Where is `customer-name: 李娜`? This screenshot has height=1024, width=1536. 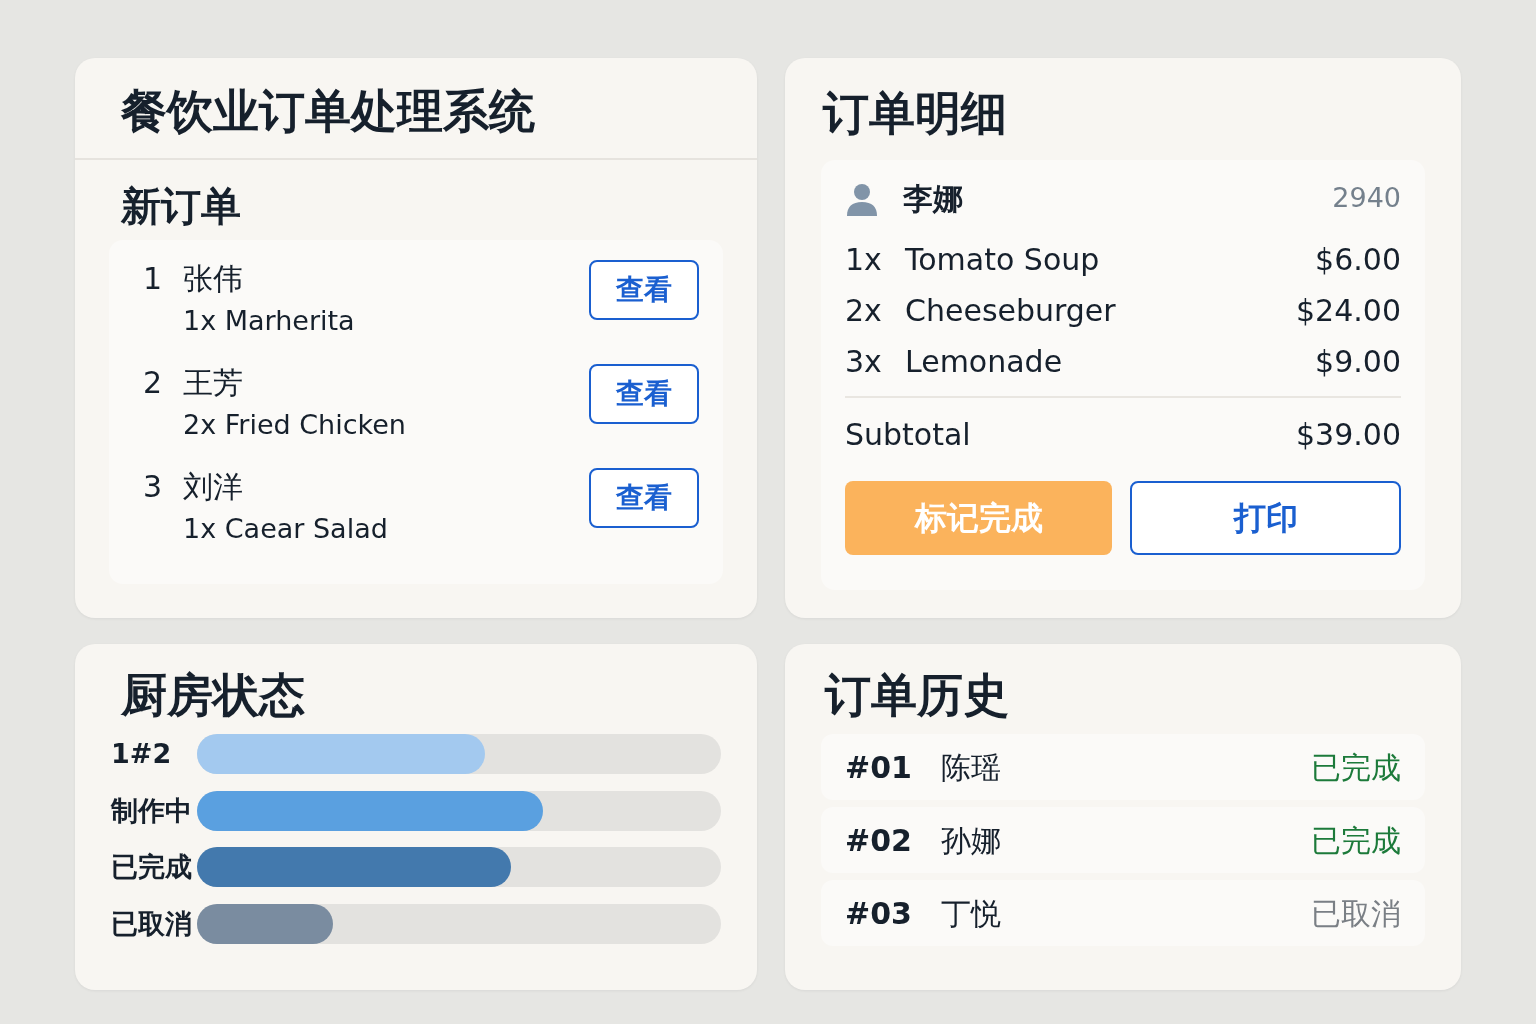
customer-name: 李娜 is located at coordinates (933, 199).